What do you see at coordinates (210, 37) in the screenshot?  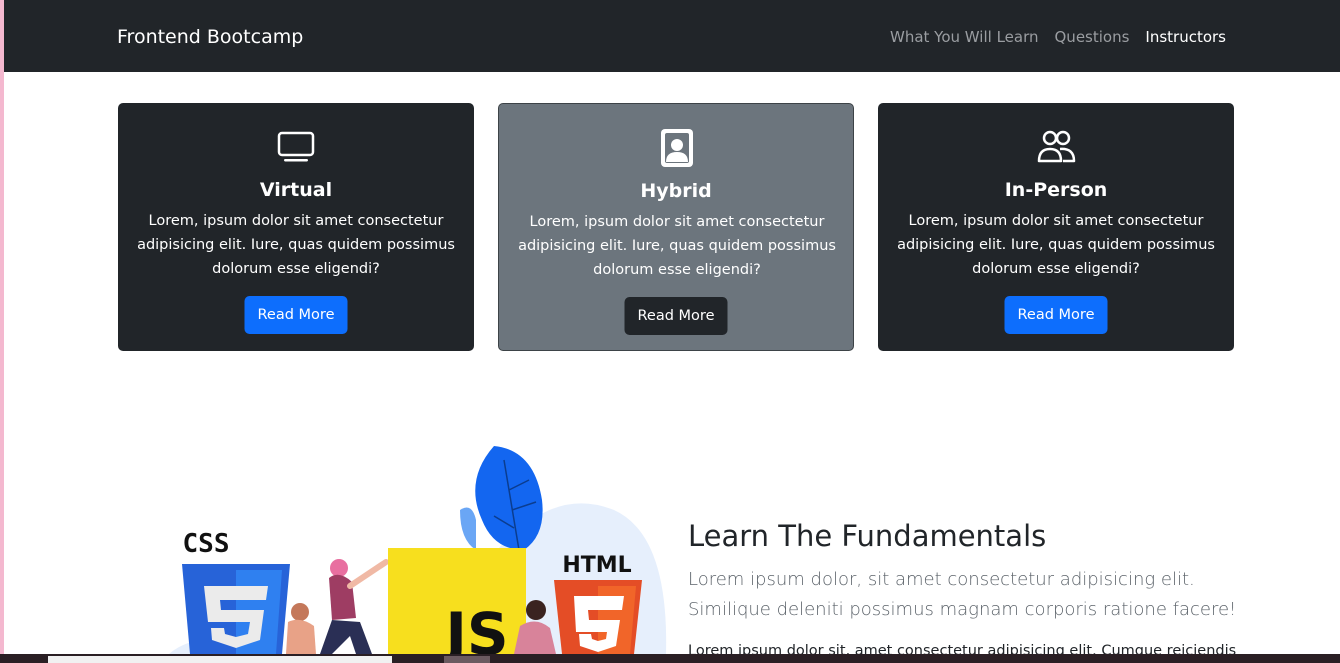 I see `brand-link: Frontend Bootcamp` at bounding box center [210, 37].